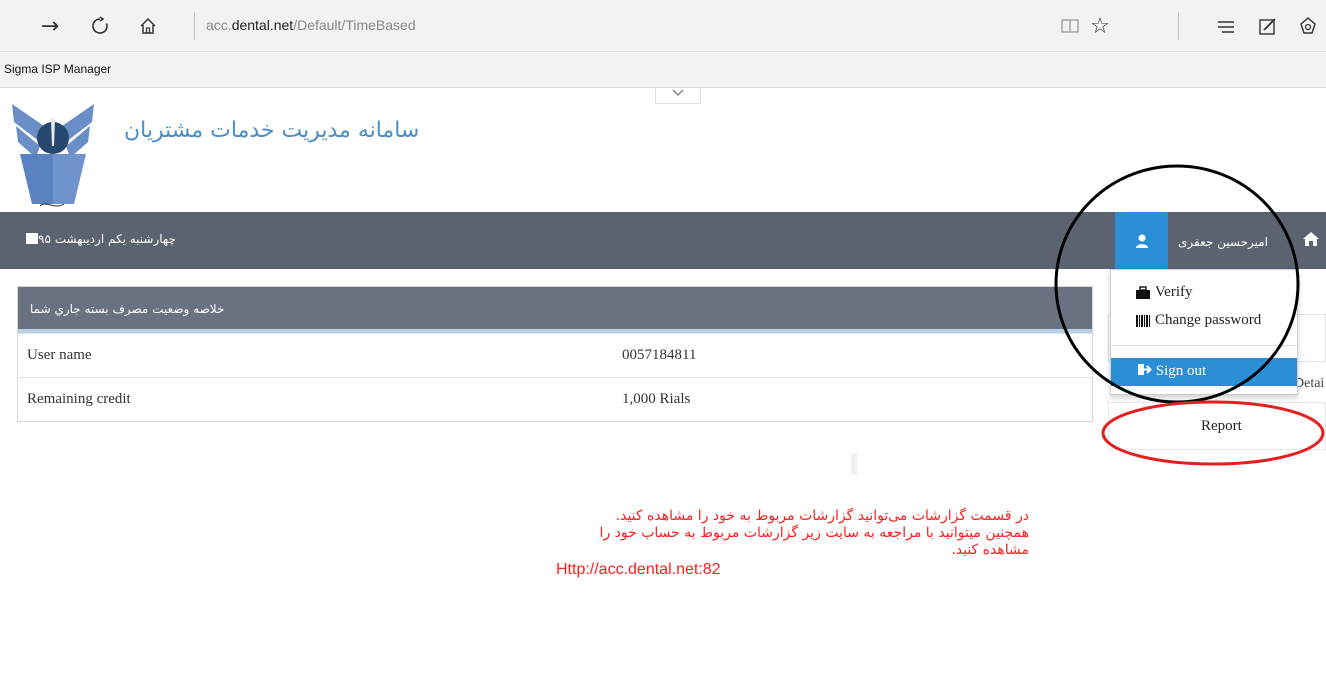 The height and width of the screenshot is (700, 1326). I want to click on report-link: Report, so click(1217, 426).